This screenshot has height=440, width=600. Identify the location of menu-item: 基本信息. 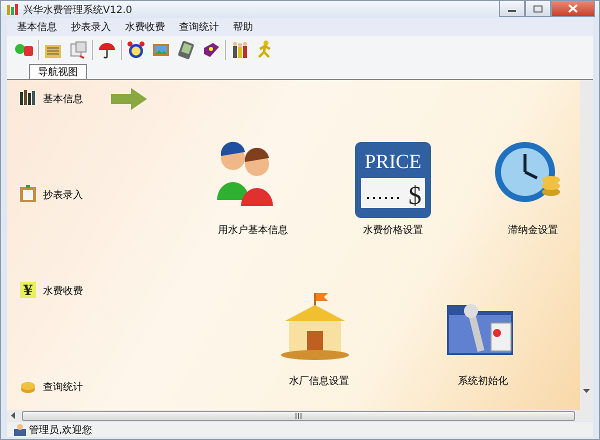
(37, 27).